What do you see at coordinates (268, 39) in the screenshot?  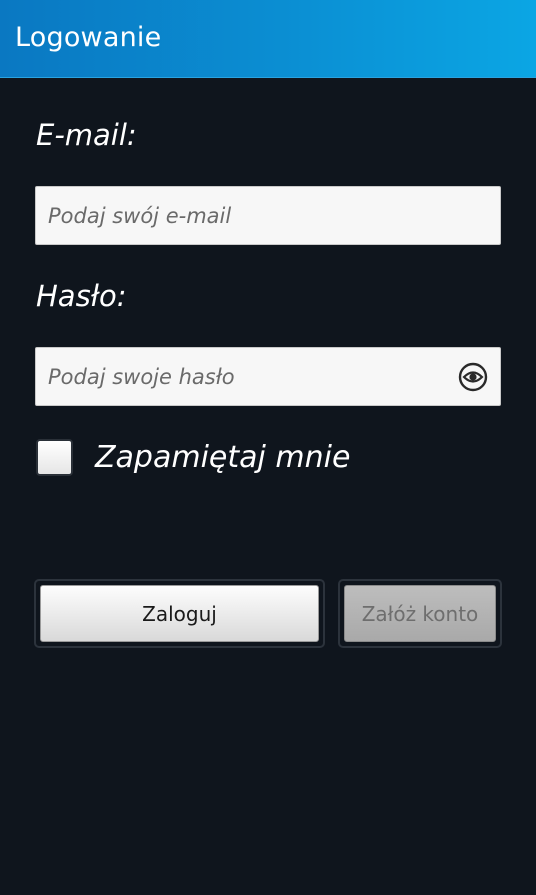 I see `title-bar: Logowanie` at bounding box center [268, 39].